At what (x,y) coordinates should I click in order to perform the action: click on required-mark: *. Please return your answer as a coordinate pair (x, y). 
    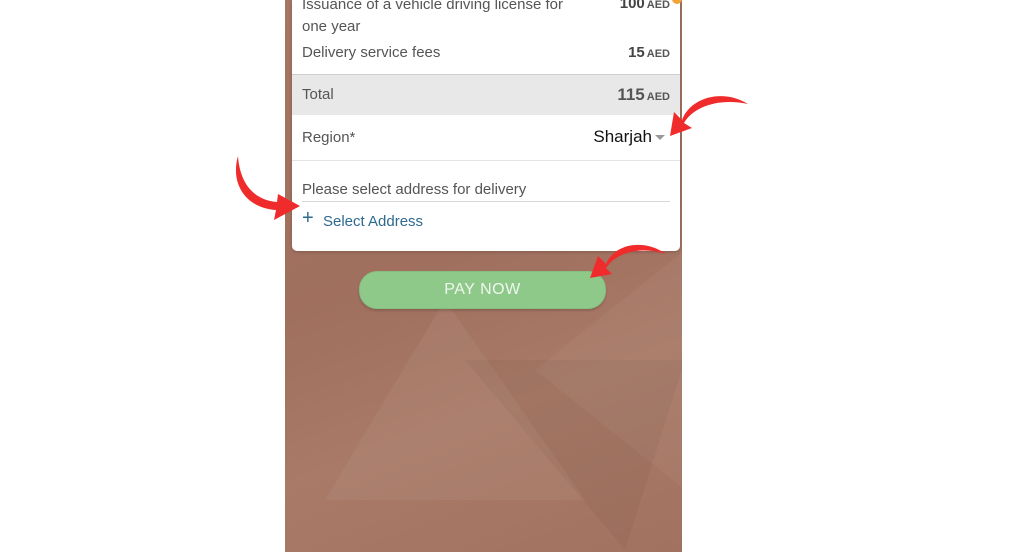
    Looking at the image, I should click on (352, 137).